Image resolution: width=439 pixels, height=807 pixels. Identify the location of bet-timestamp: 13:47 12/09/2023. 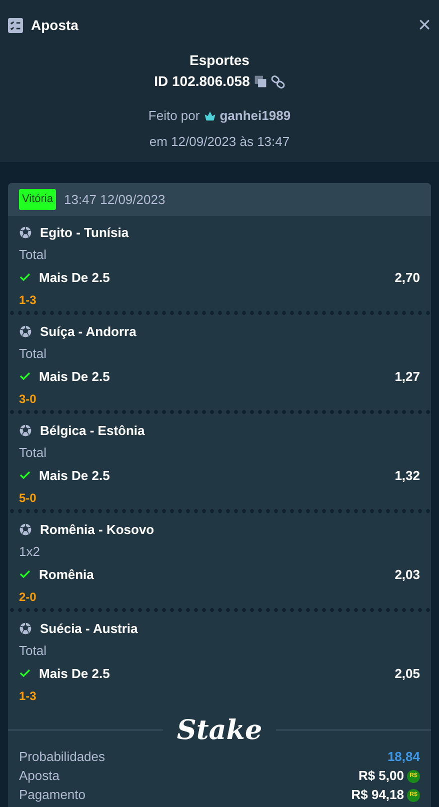
(115, 199).